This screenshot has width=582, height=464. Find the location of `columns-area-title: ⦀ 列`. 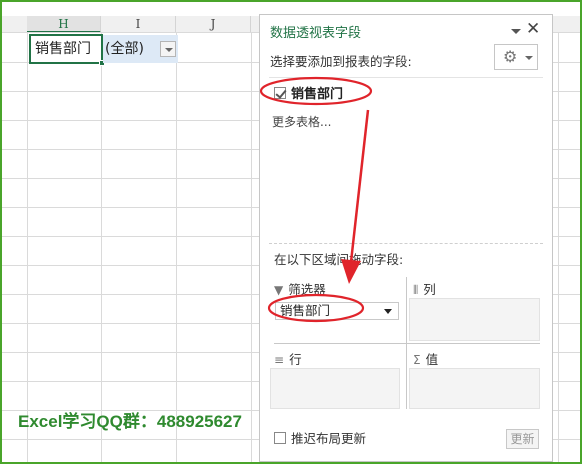

columns-area-title: ⦀ 列 is located at coordinates (424, 288).